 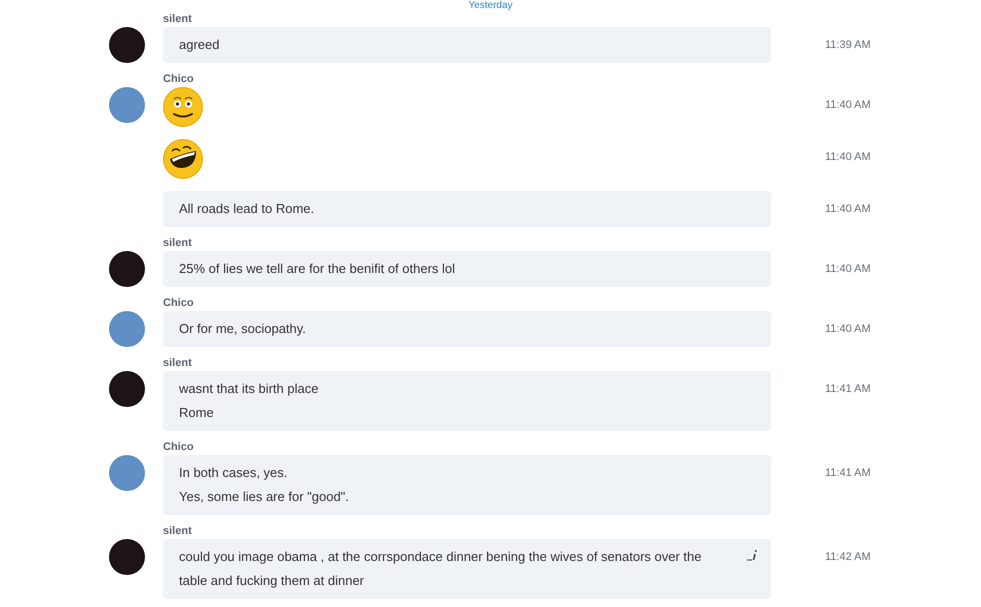 What do you see at coordinates (848, 557) in the screenshot?
I see `message-time: 11:42 AM` at bounding box center [848, 557].